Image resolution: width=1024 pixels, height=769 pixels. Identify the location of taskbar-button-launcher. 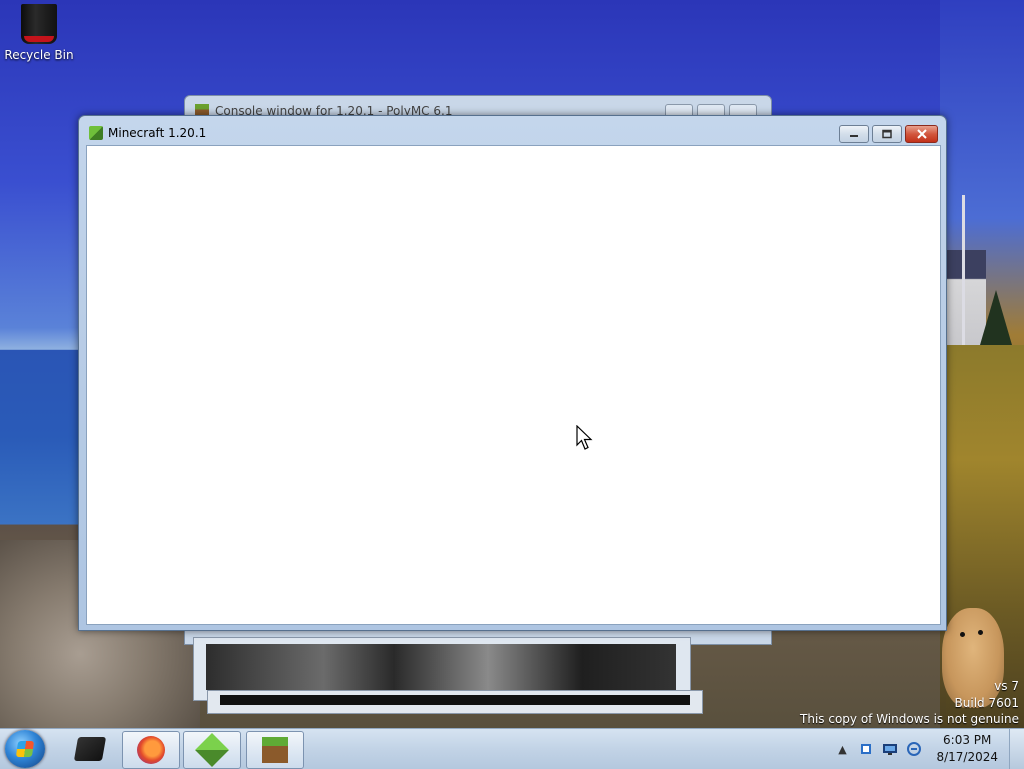
(212, 750).